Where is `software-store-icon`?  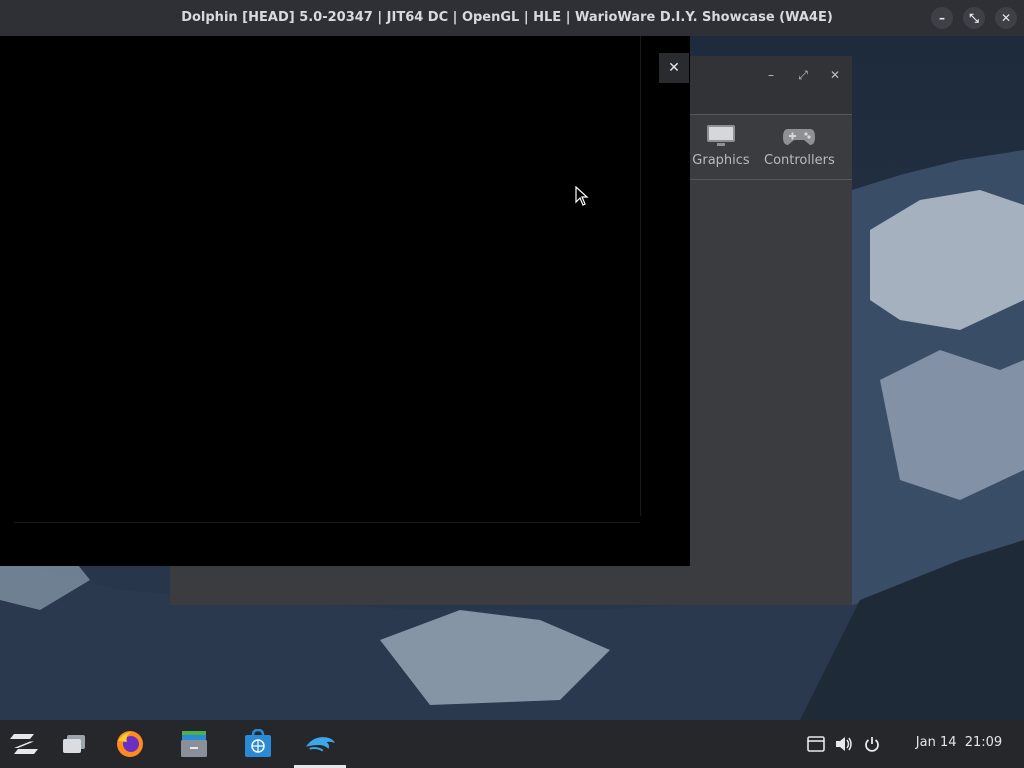 software-store-icon is located at coordinates (258, 743).